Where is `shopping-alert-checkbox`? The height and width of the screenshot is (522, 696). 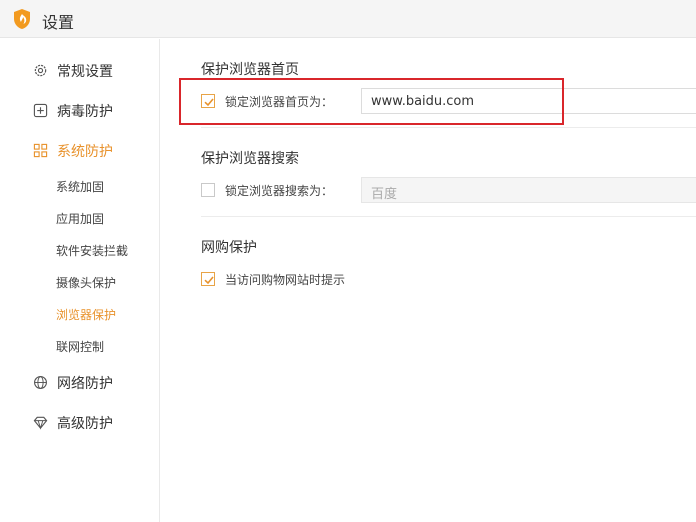 shopping-alert-checkbox is located at coordinates (208, 279).